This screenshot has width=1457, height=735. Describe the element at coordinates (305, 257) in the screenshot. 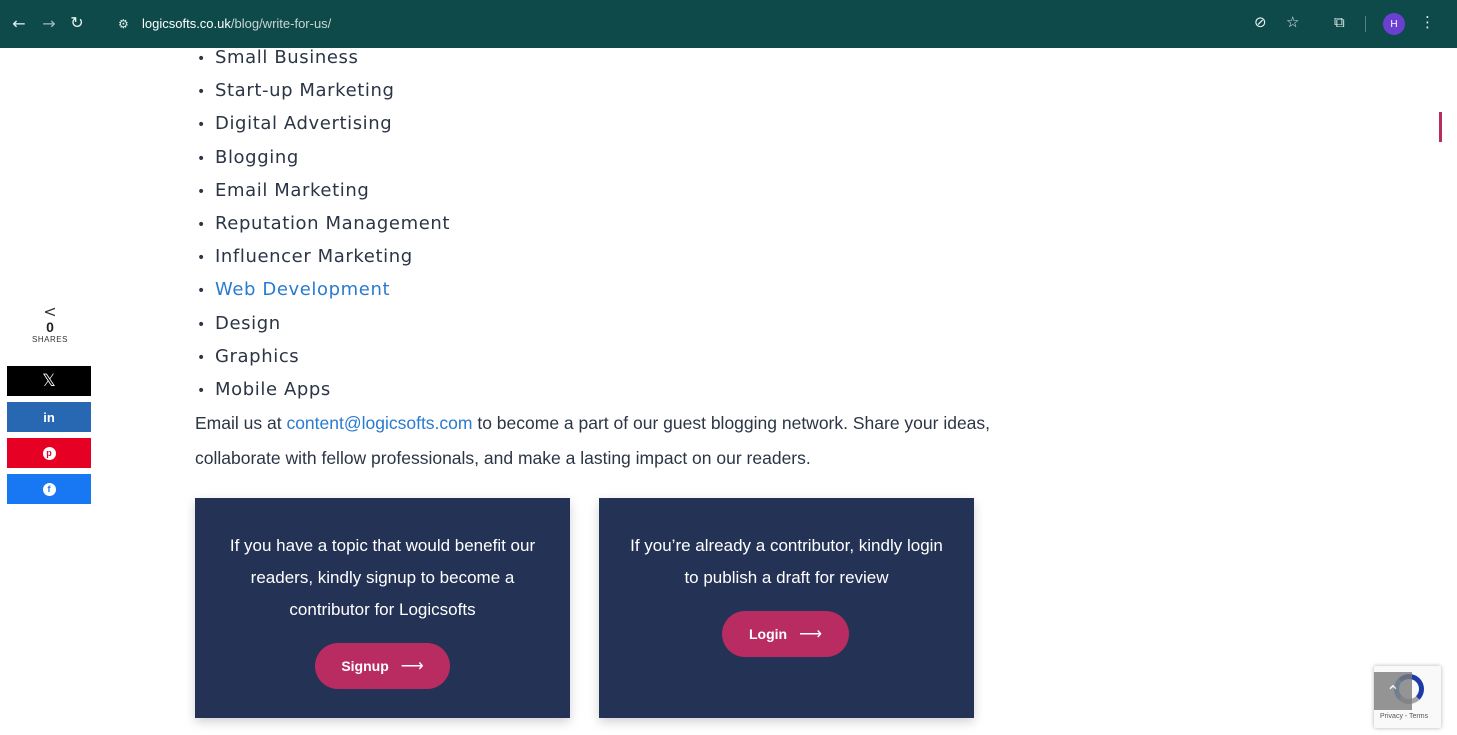

I see `list-item: • Influencer Marketing` at that location.